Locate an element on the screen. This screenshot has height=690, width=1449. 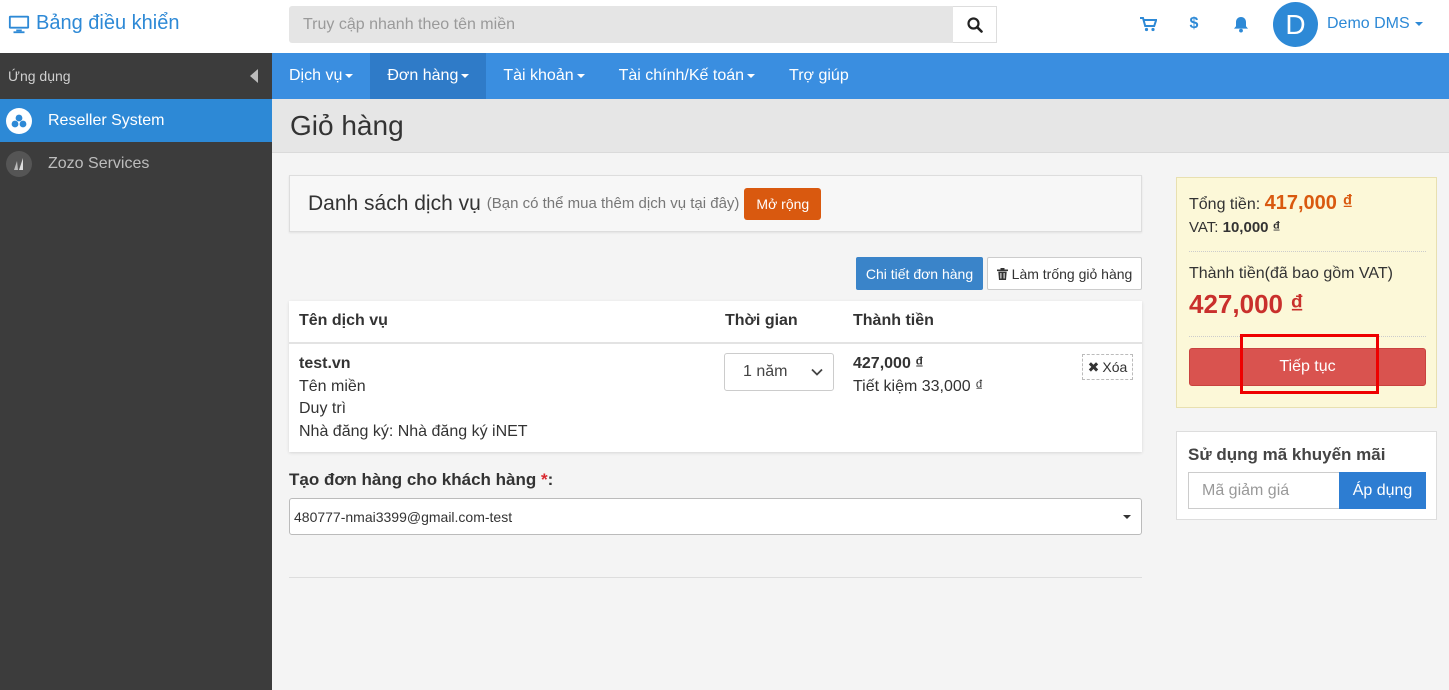
customer-label: Tạo đơn hàng cho khách hàng *: is located at coordinates (421, 480).